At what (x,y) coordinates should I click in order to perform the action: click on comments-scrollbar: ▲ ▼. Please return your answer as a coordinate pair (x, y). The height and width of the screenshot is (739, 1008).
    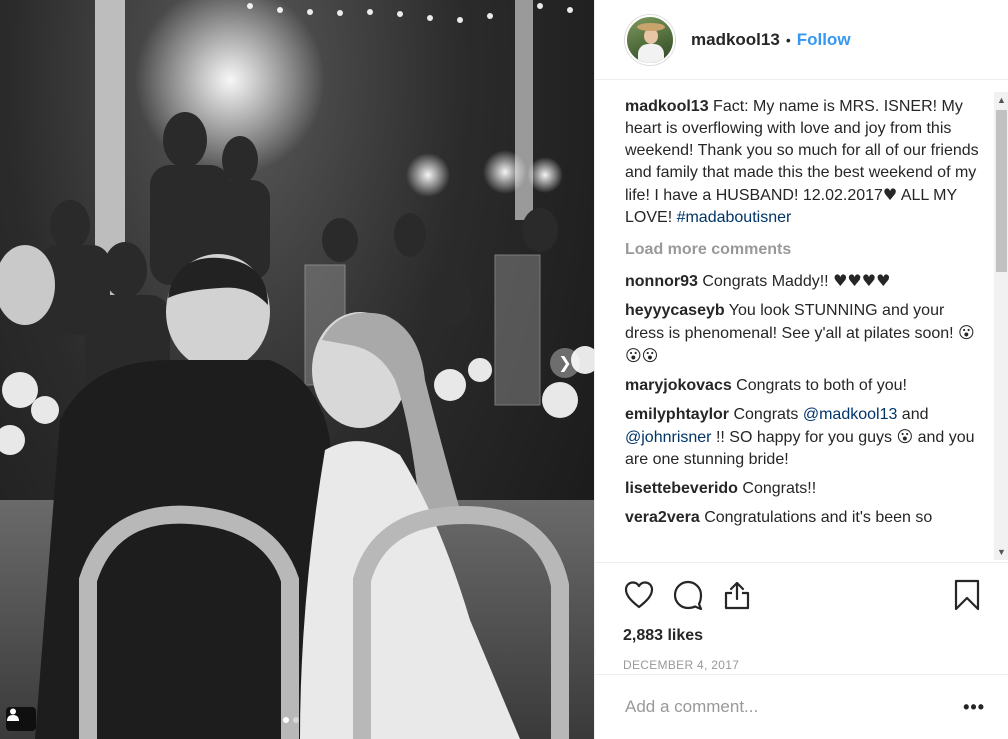
    Looking at the image, I should click on (1001, 326).